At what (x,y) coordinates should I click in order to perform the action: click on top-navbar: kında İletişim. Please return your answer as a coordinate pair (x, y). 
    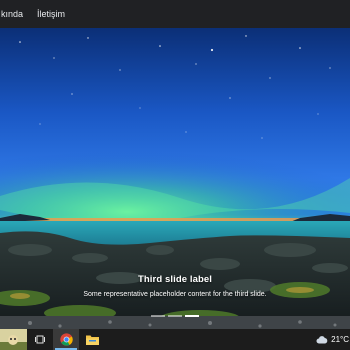
    Looking at the image, I should click on (175, 14).